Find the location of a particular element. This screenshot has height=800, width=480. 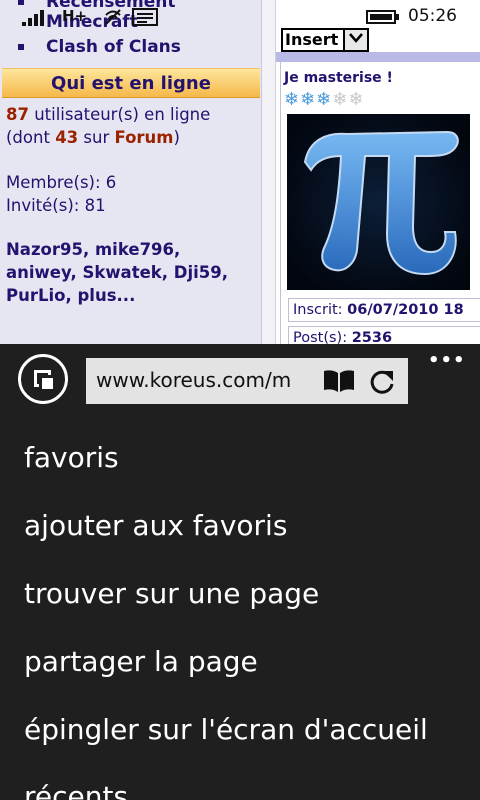

tabs-button is located at coordinates (43, 379).